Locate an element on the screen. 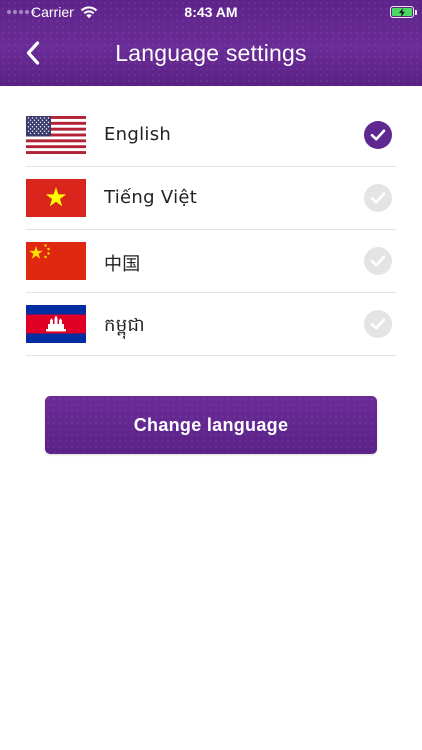  china-flag-icon is located at coordinates (56, 261).